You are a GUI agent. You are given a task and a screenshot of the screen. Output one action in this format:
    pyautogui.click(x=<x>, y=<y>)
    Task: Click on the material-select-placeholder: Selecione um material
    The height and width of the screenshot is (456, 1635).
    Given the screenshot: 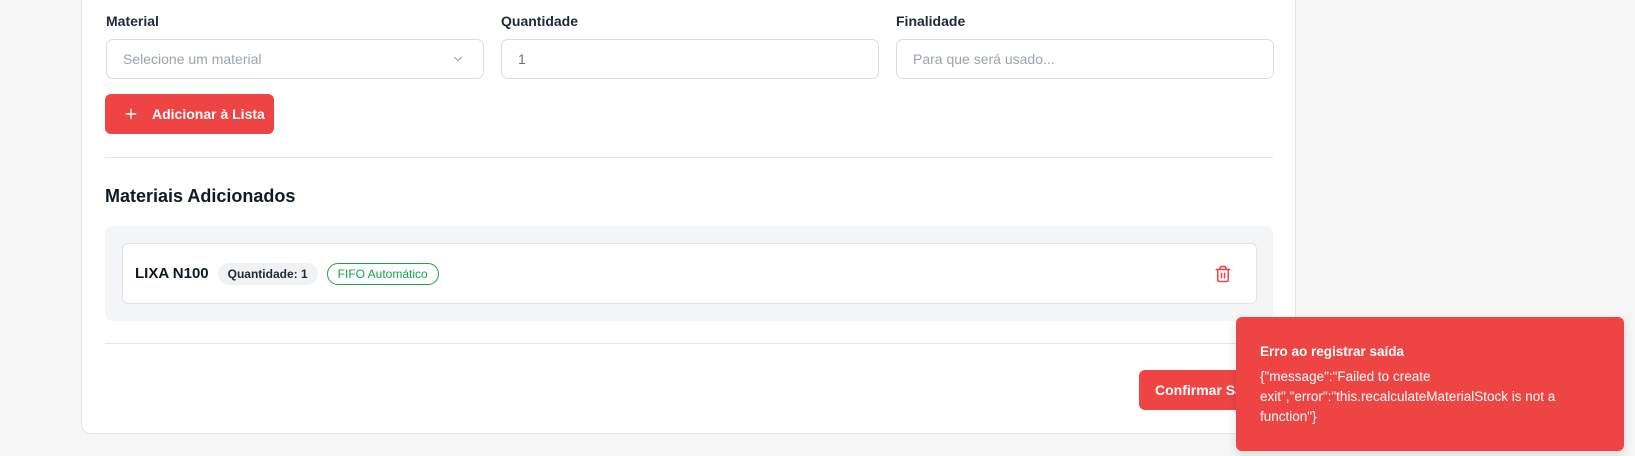 What is the action you would take?
    pyautogui.click(x=192, y=59)
    